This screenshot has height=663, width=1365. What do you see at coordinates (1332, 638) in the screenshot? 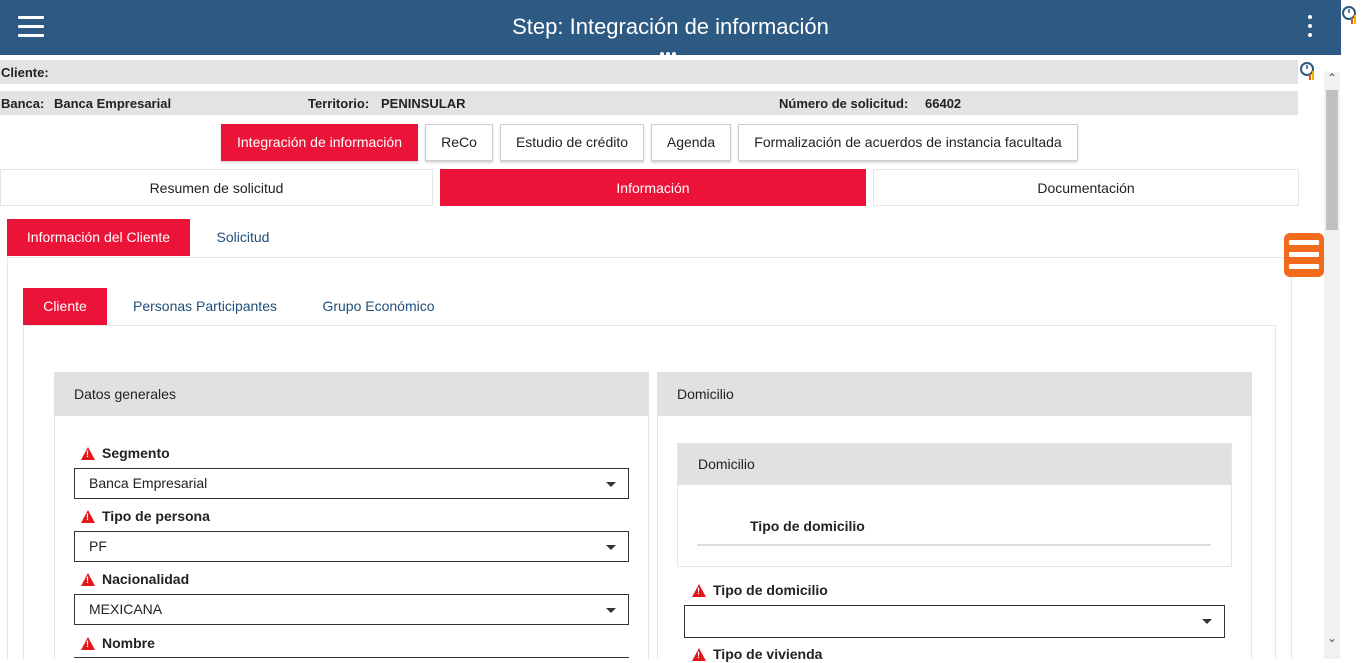
I see `scroll-down-arrow: ⌄` at bounding box center [1332, 638].